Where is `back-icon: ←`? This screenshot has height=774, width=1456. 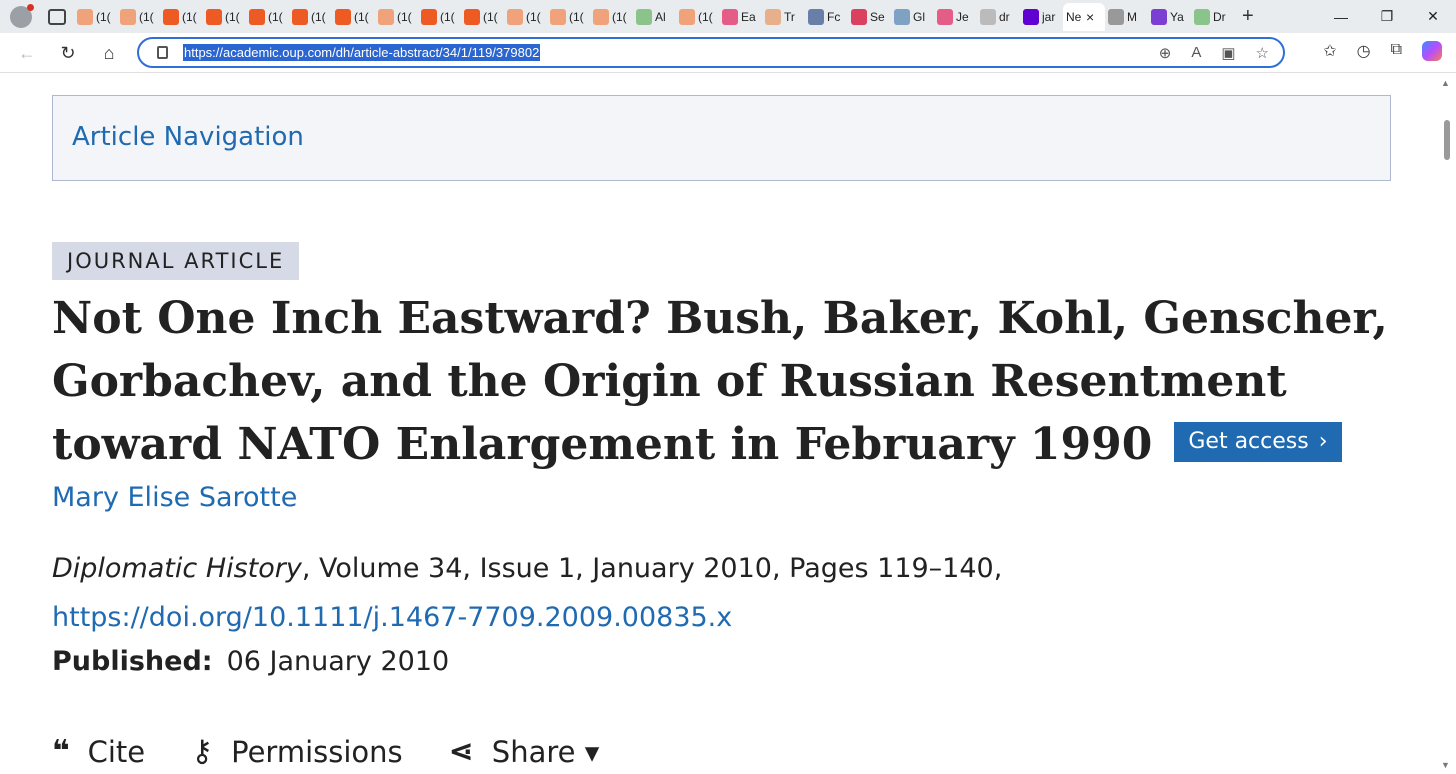
back-icon: ← is located at coordinates (27, 53).